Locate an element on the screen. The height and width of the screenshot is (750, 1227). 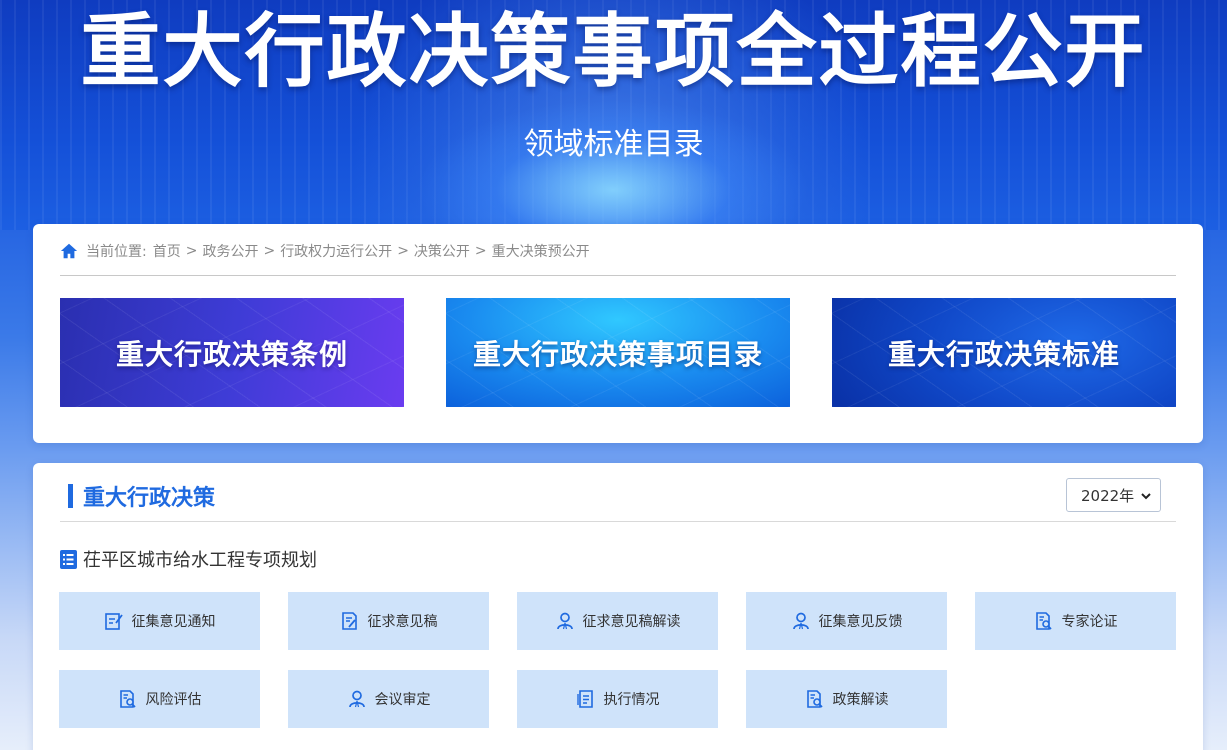
tile-standards: 重大行政决策标准 is located at coordinates (1004, 352).